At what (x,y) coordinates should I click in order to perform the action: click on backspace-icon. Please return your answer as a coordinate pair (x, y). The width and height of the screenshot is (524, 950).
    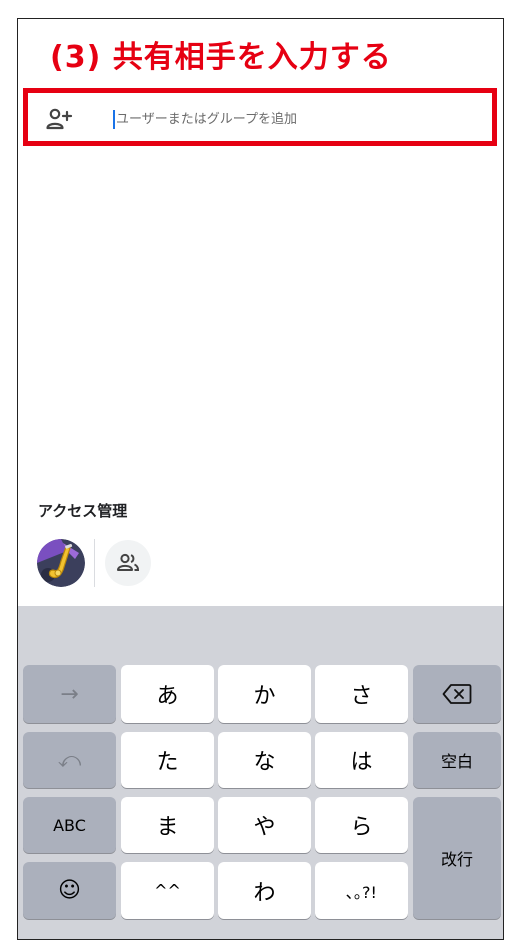
    Looking at the image, I should click on (457, 694).